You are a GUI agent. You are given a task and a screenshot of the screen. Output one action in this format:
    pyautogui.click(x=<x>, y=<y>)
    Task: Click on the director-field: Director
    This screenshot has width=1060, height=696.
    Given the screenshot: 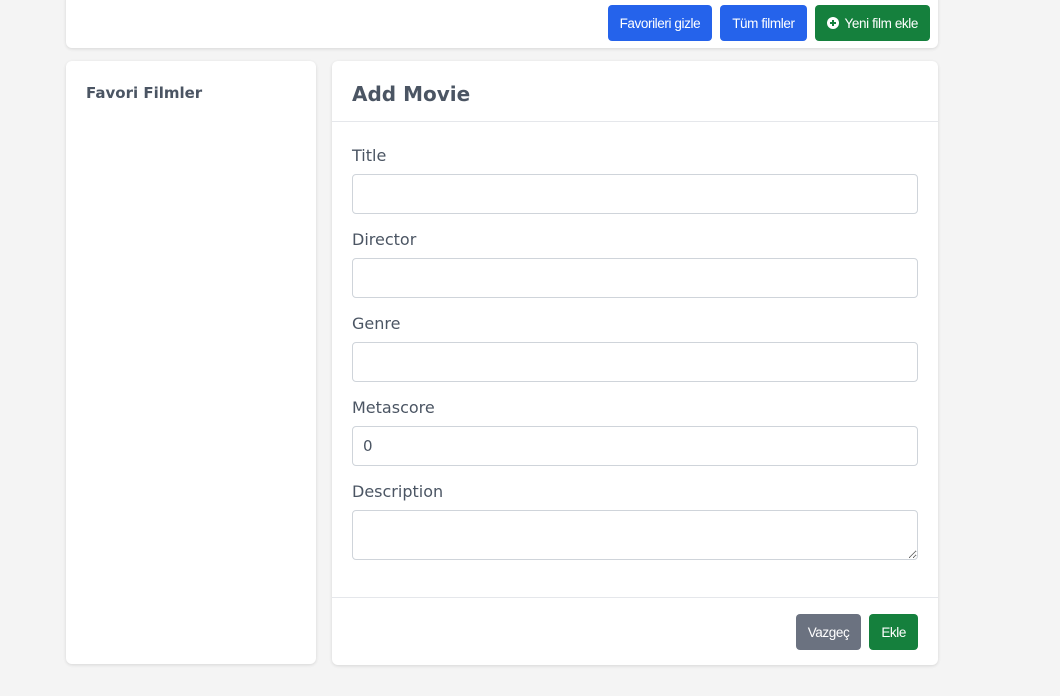 What is the action you would take?
    pyautogui.click(x=635, y=264)
    